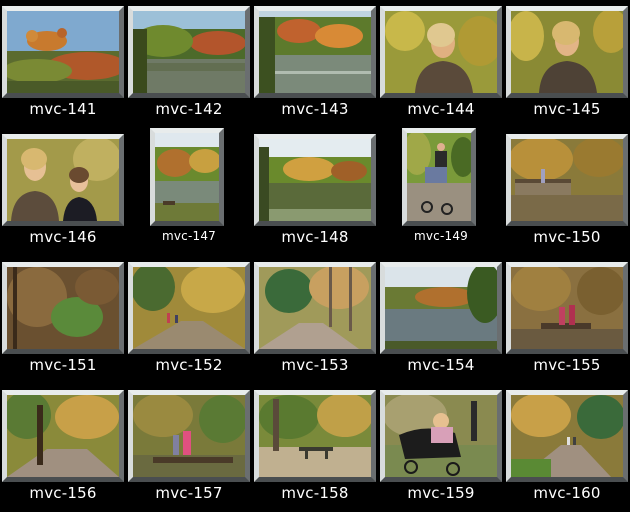 This screenshot has height=512, width=630. Describe the element at coordinates (189, 109) in the screenshot. I see `thumbnail-label: mvc-142` at that location.